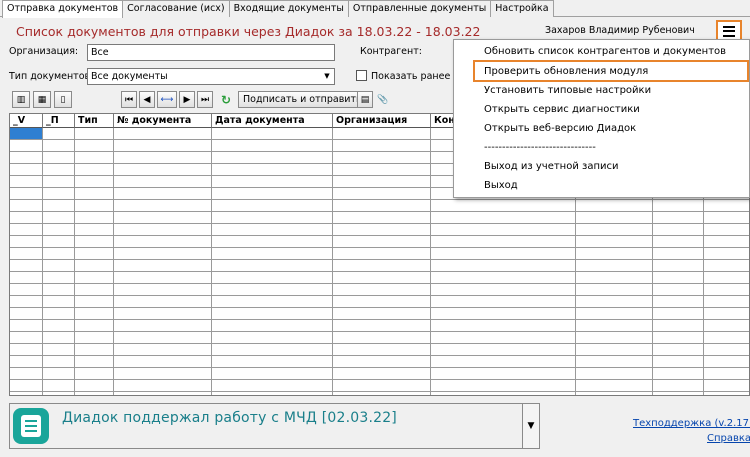 This screenshot has height=457, width=750. I want to click on view-grid-button: ▦, so click(42, 99).